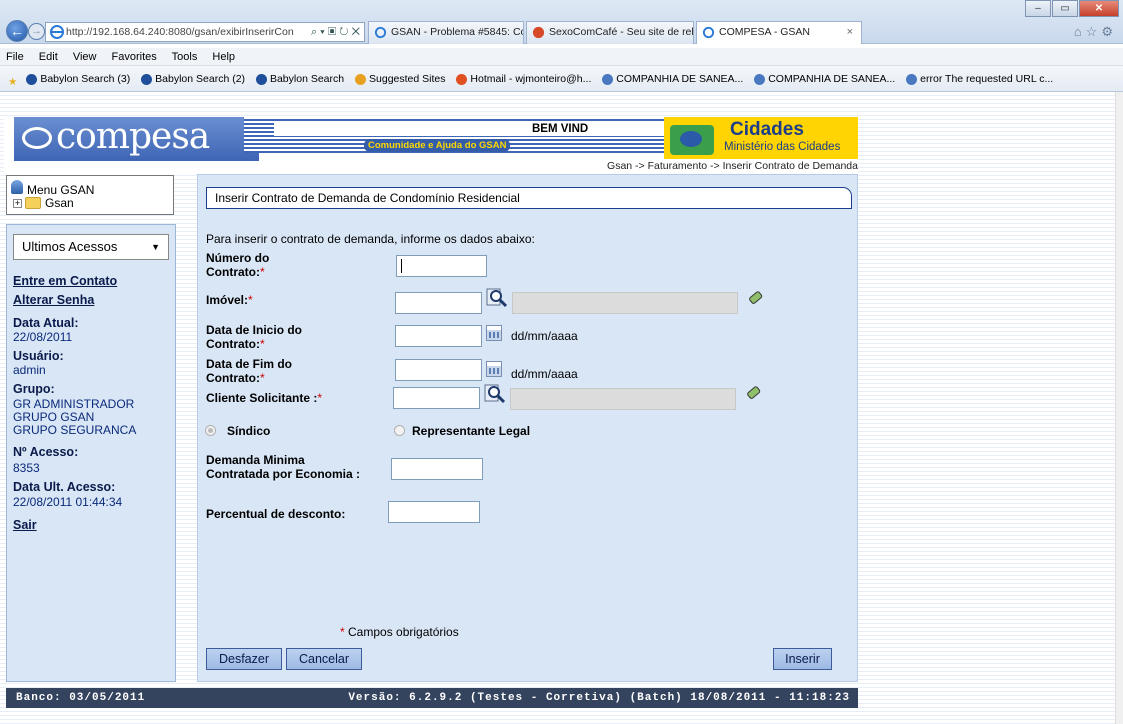  What do you see at coordinates (561, 57) in the screenshot?
I see `menu-bar: File Edit View Favorites Tools Help` at bounding box center [561, 57].